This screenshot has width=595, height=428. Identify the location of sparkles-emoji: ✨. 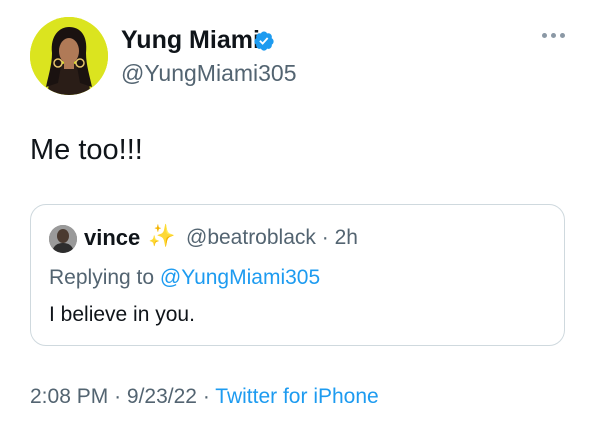
(162, 235).